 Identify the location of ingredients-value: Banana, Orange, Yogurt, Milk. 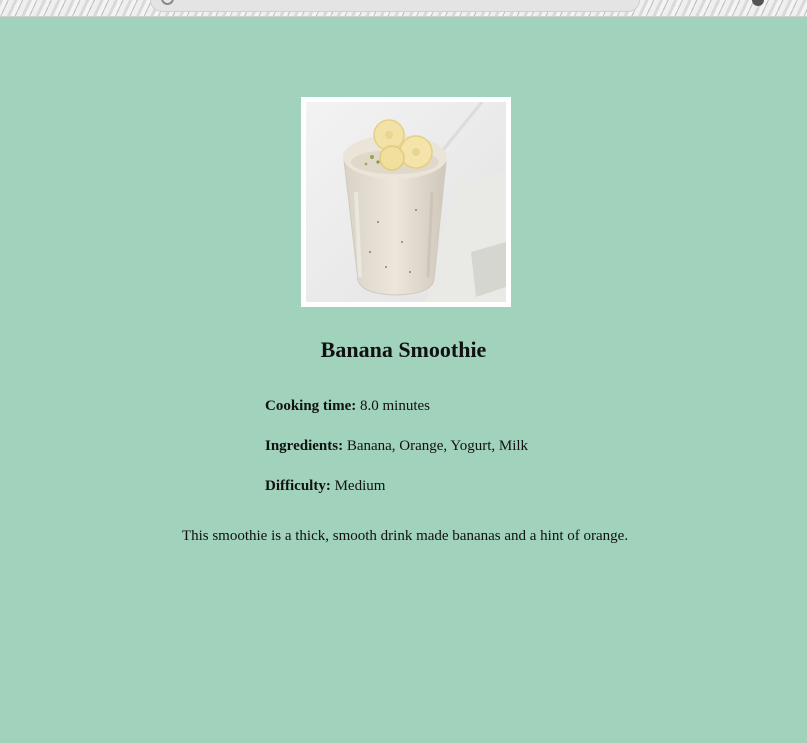
(437, 446).